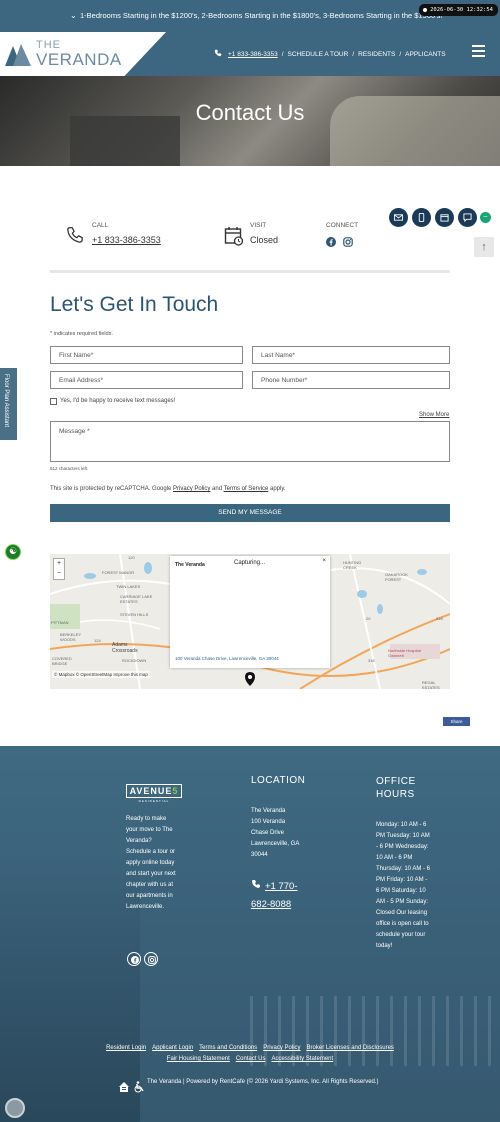 This screenshot has height=1122, width=500. What do you see at coordinates (118, 572) in the screenshot?
I see `map-label: FOREST MANOR` at bounding box center [118, 572].